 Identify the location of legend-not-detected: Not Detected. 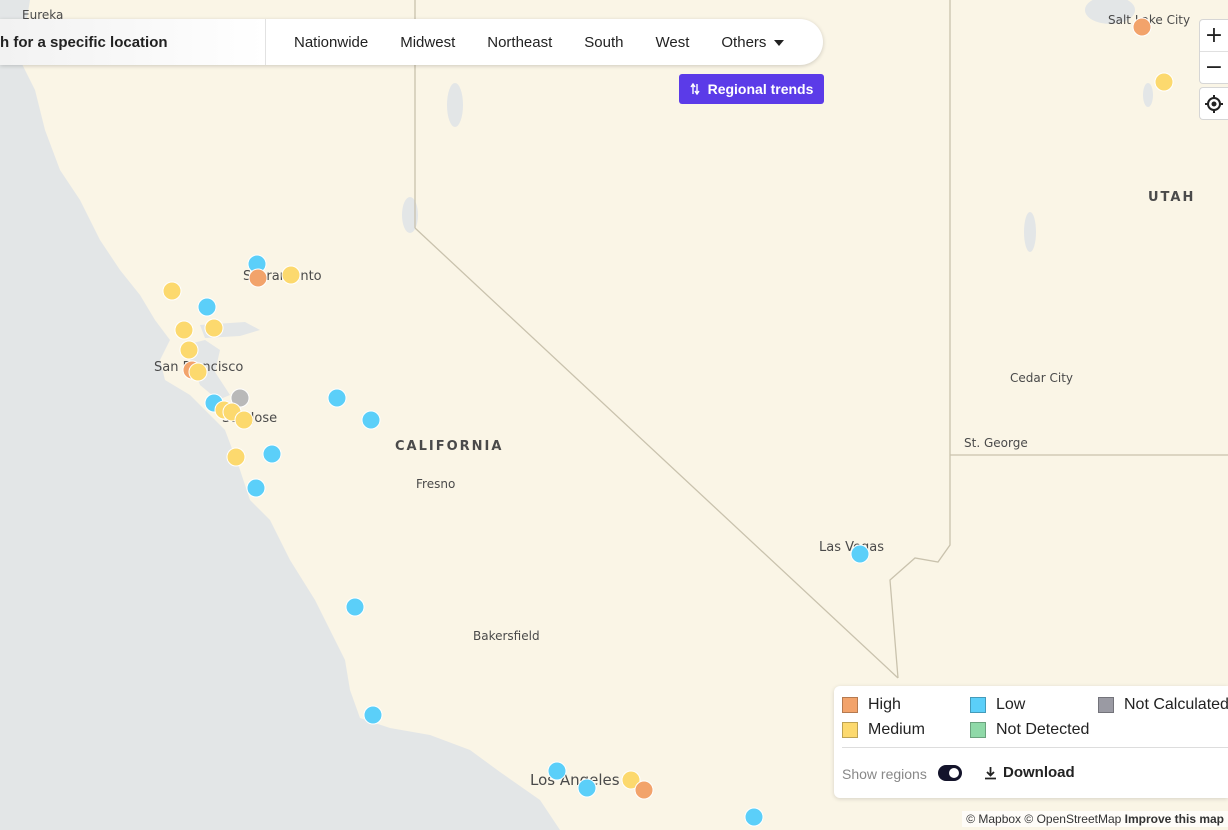
(1029, 730).